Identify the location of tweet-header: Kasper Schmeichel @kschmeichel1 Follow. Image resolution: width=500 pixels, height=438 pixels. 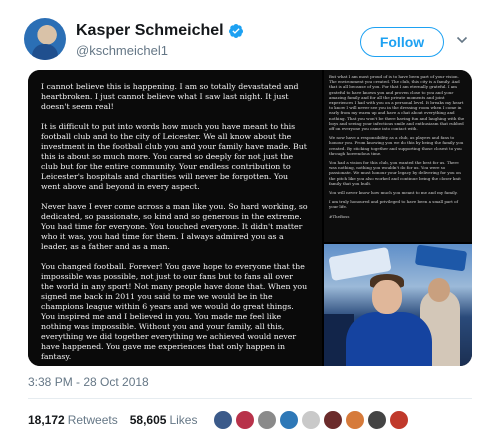
(250, 32).